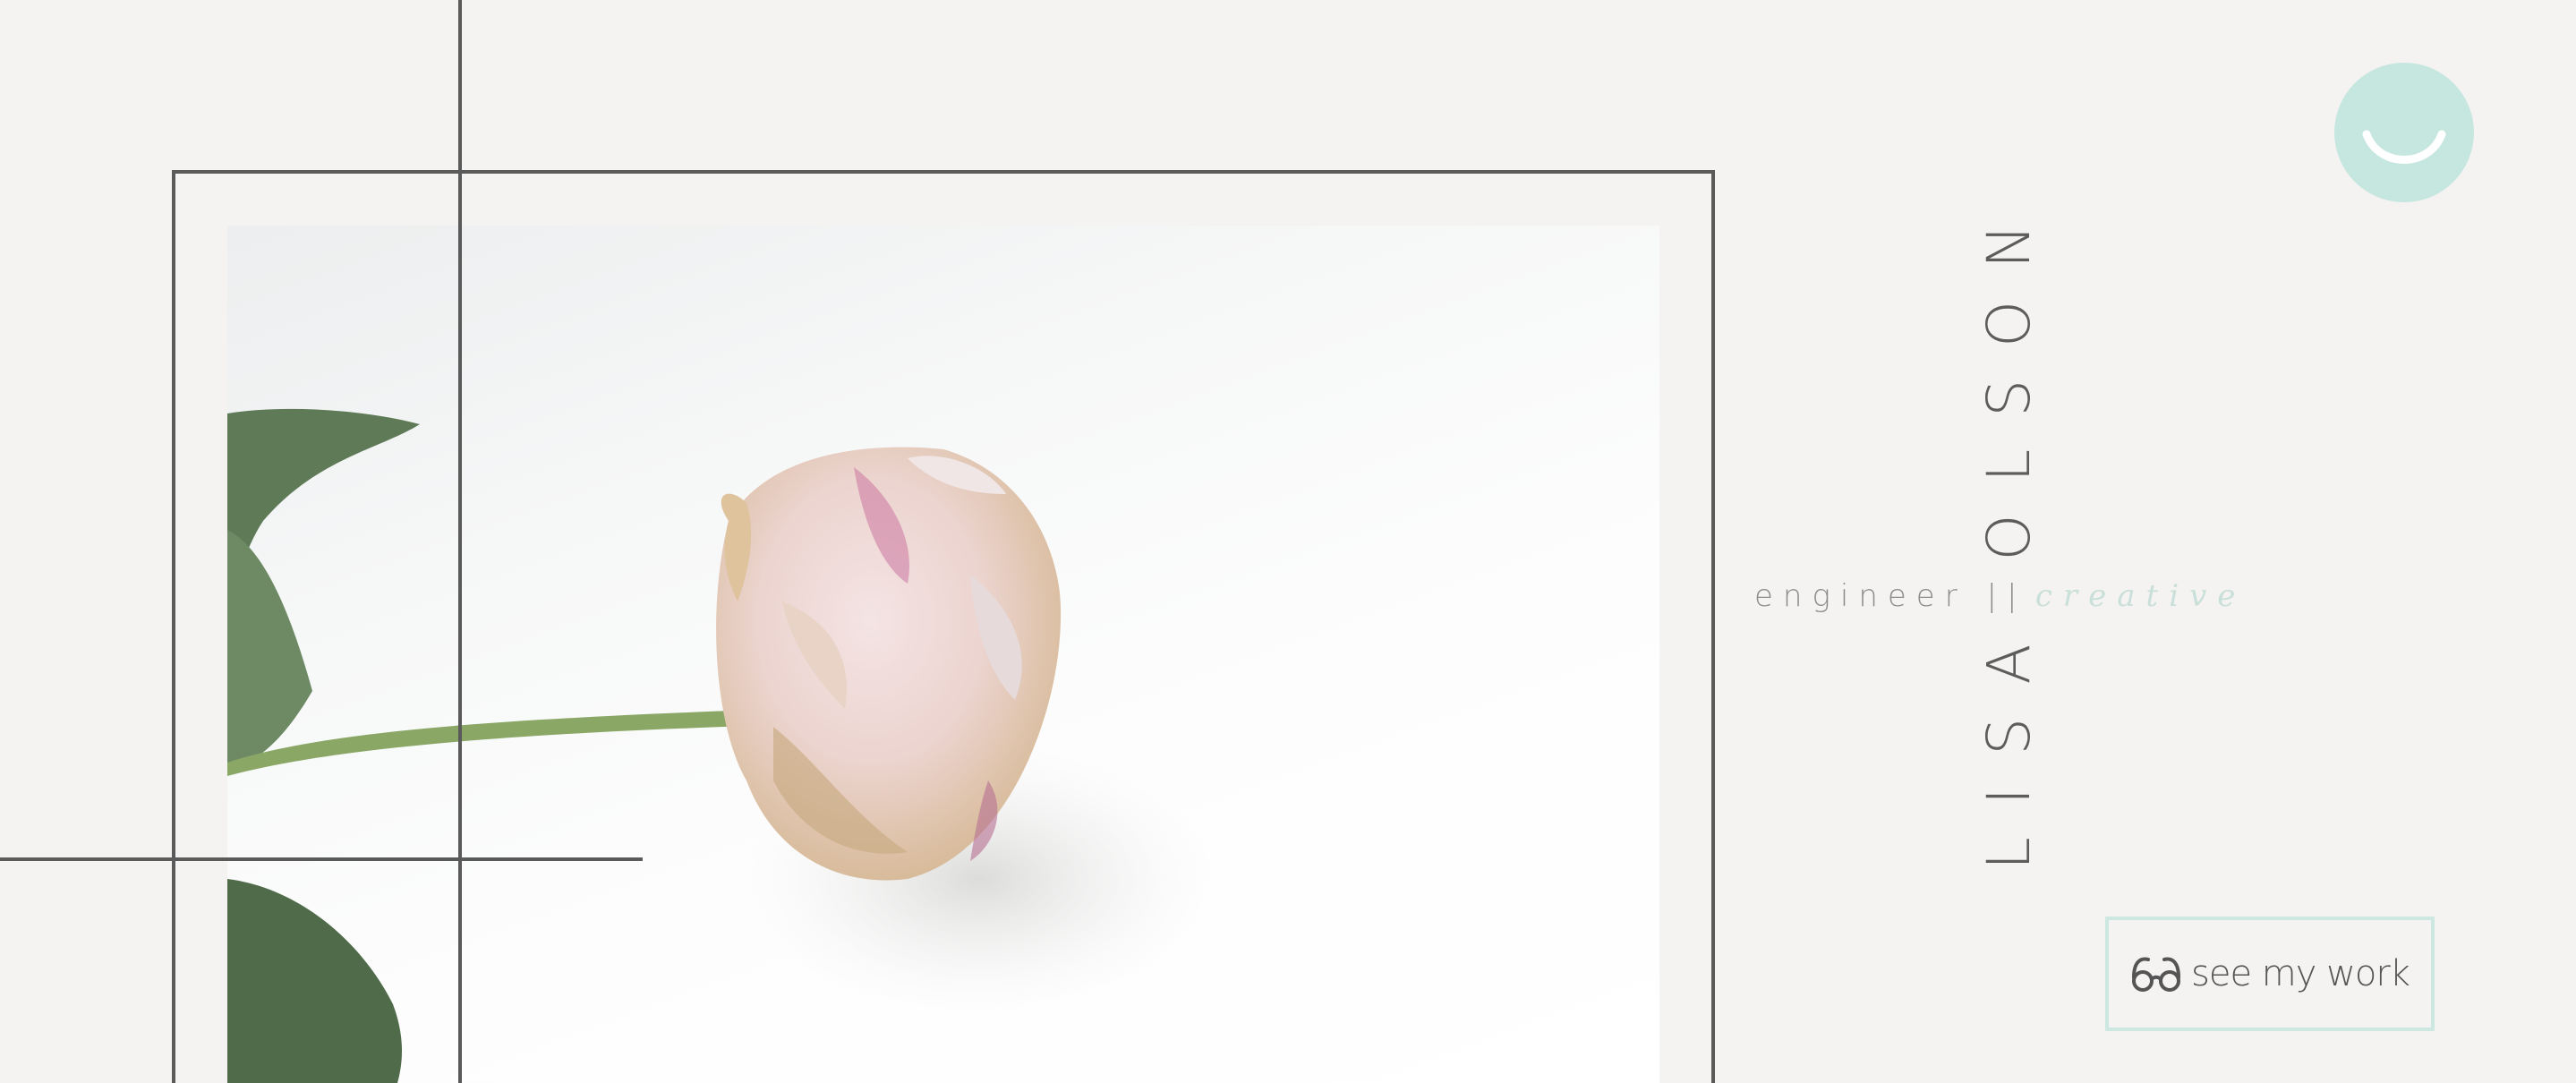 This screenshot has height=1083, width=2576. What do you see at coordinates (321, 859) in the screenshot?
I see `decorative-horizontal-line` at bounding box center [321, 859].